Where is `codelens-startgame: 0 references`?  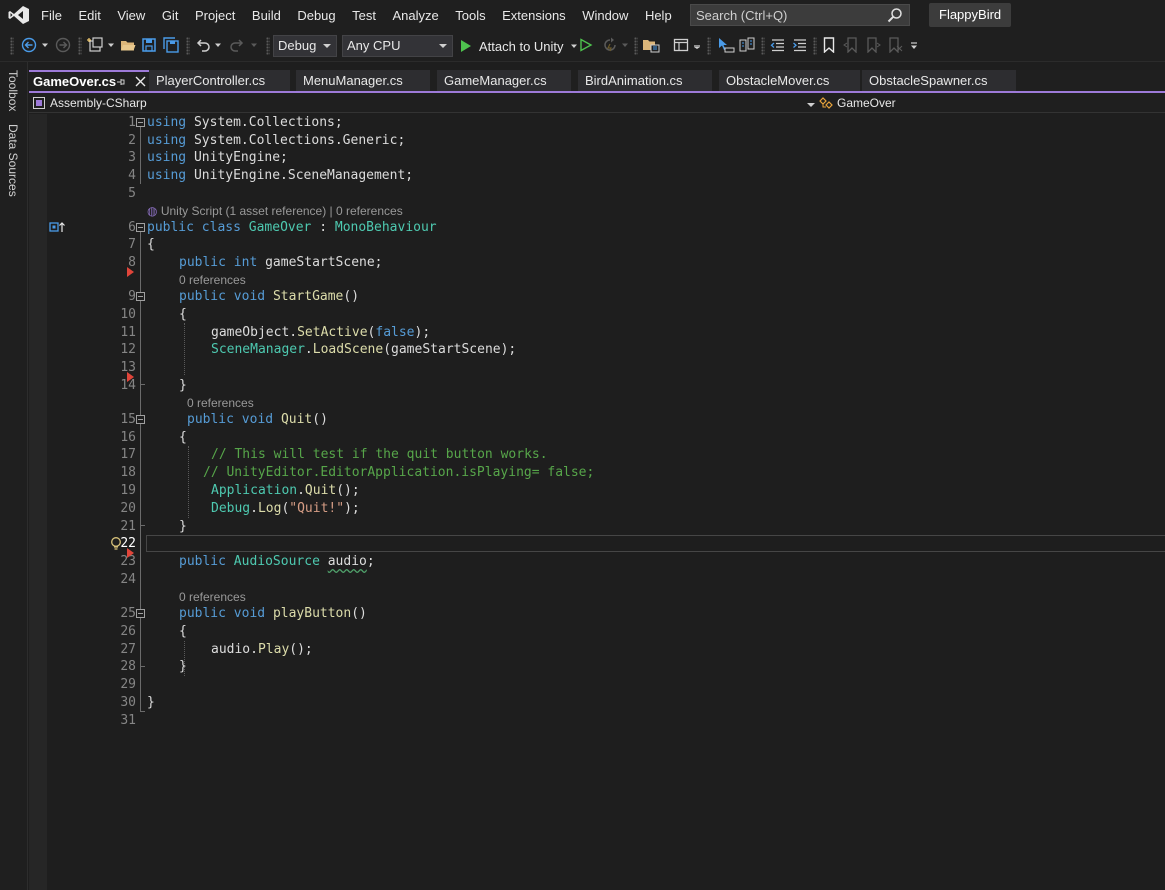 codelens-startgame: 0 references is located at coordinates (212, 280).